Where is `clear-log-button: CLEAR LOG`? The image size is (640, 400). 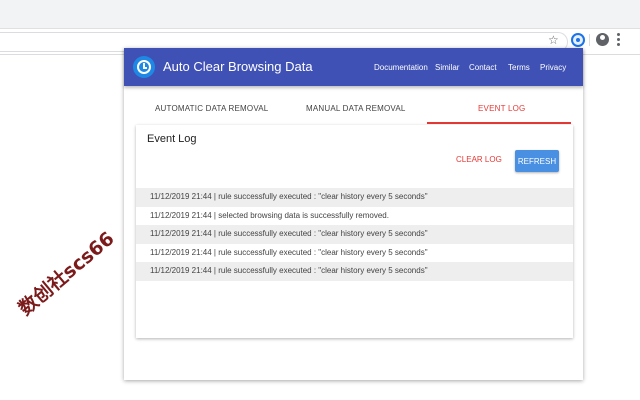
clear-log-button: CLEAR LOG is located at coordinates (479, 159).